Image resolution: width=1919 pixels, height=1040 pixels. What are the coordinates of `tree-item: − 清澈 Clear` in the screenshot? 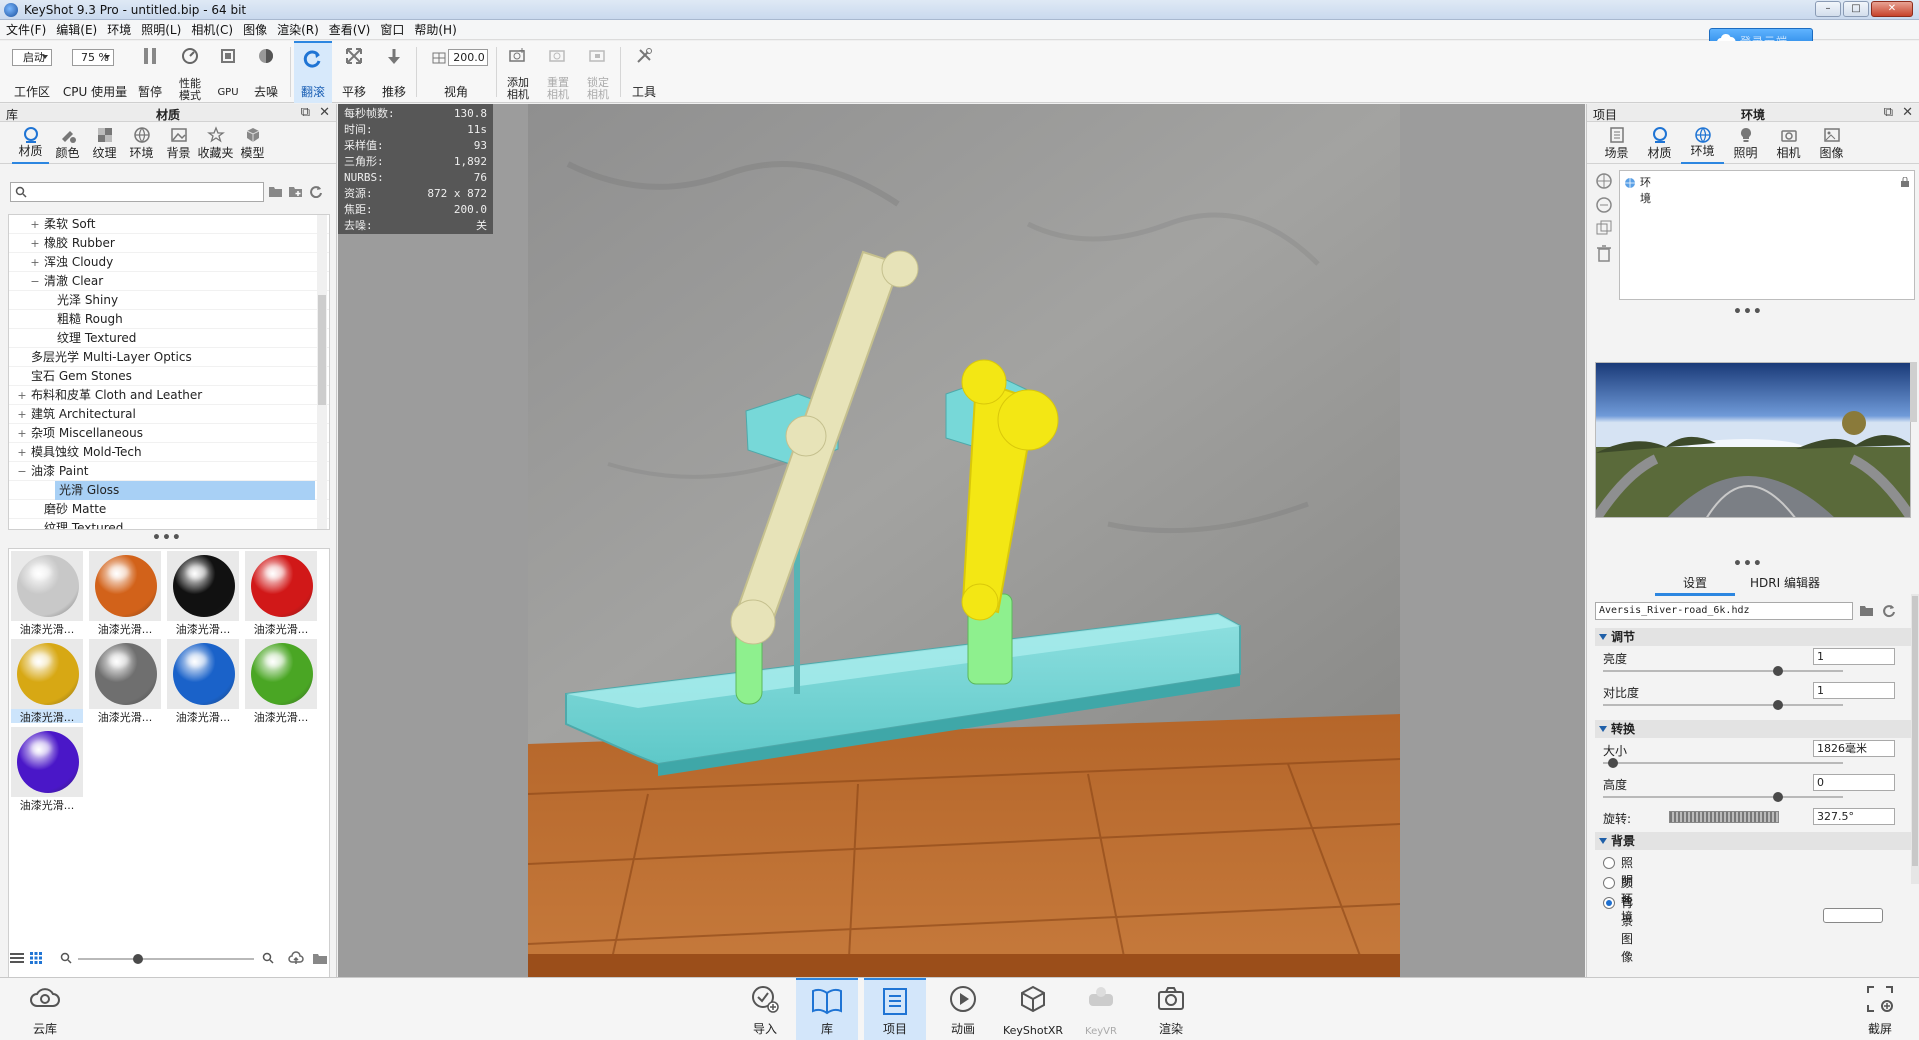 It's located at (169, 281).